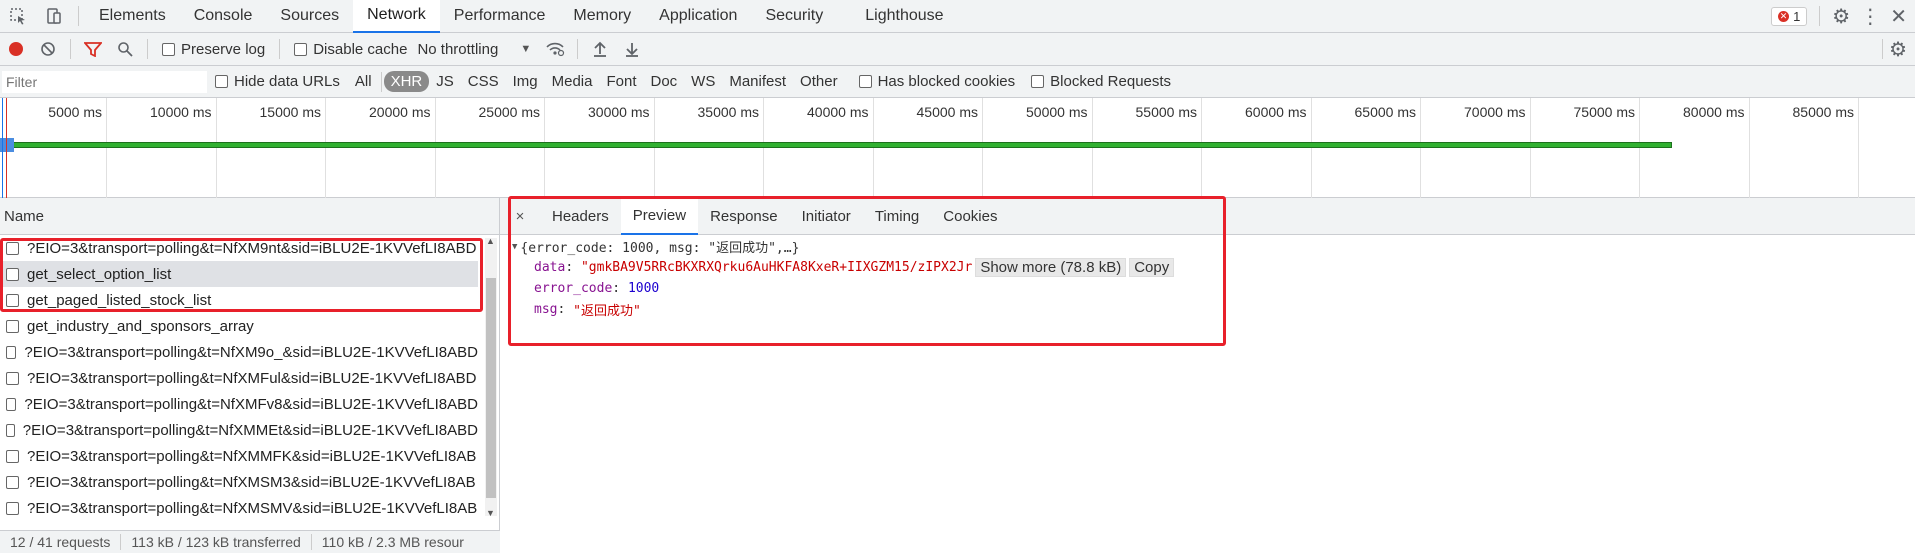 This screenshot has width=1915, height=553. I want to click on timeline-tick-label: 60000 ms, so click(1276, 112).